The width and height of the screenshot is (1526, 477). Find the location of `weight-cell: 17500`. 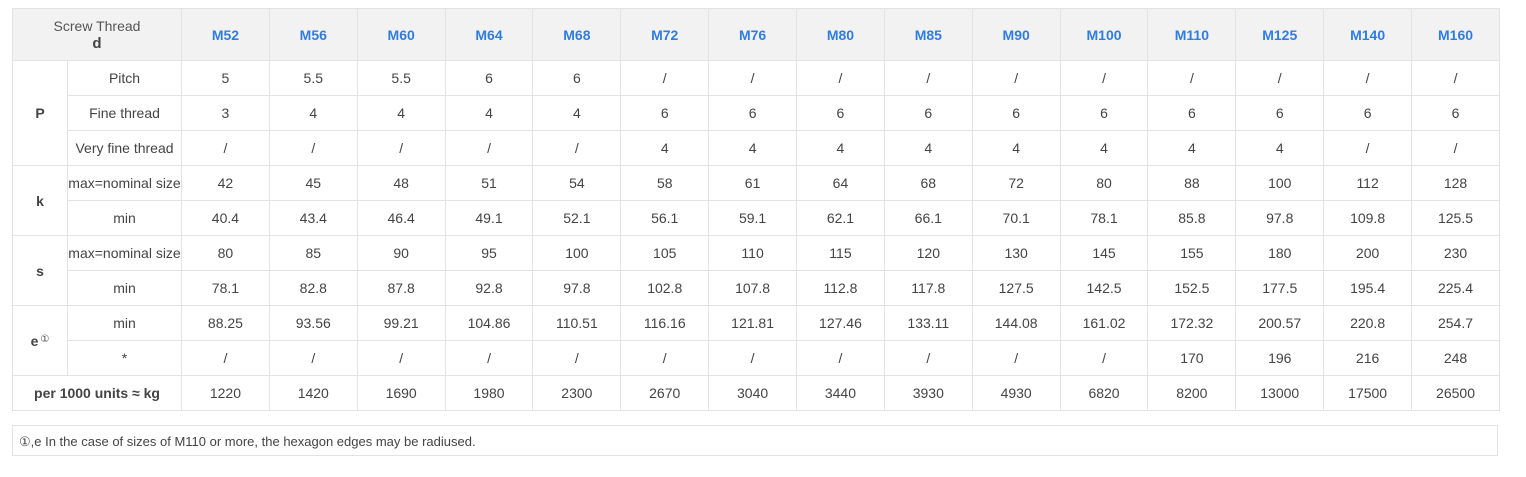

weight-cell: 17500 is located at coordinates (1368, 393).